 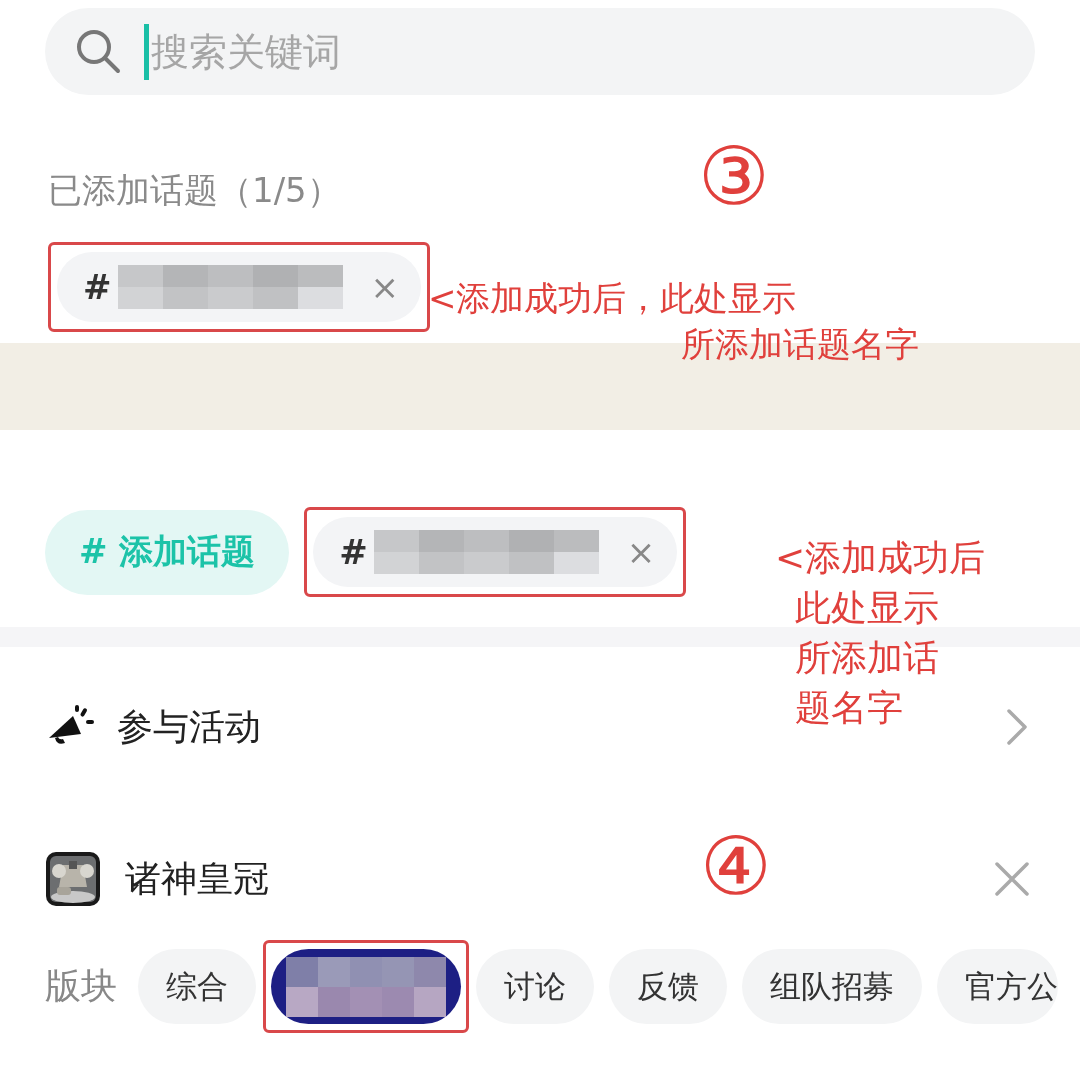 I want to click on annotation-text: <添加成功后, so click(x=880, y=558).